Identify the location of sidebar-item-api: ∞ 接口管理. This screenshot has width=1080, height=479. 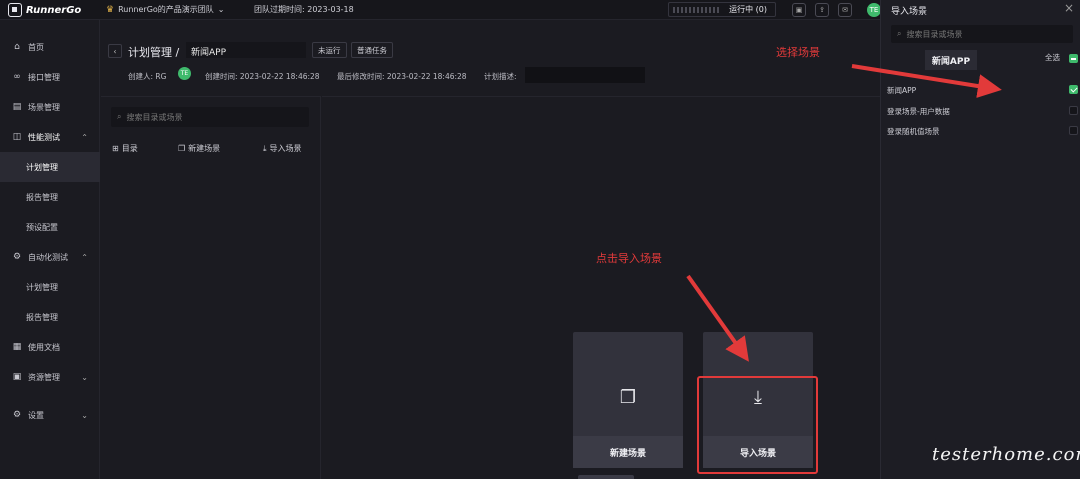
(50, 77).